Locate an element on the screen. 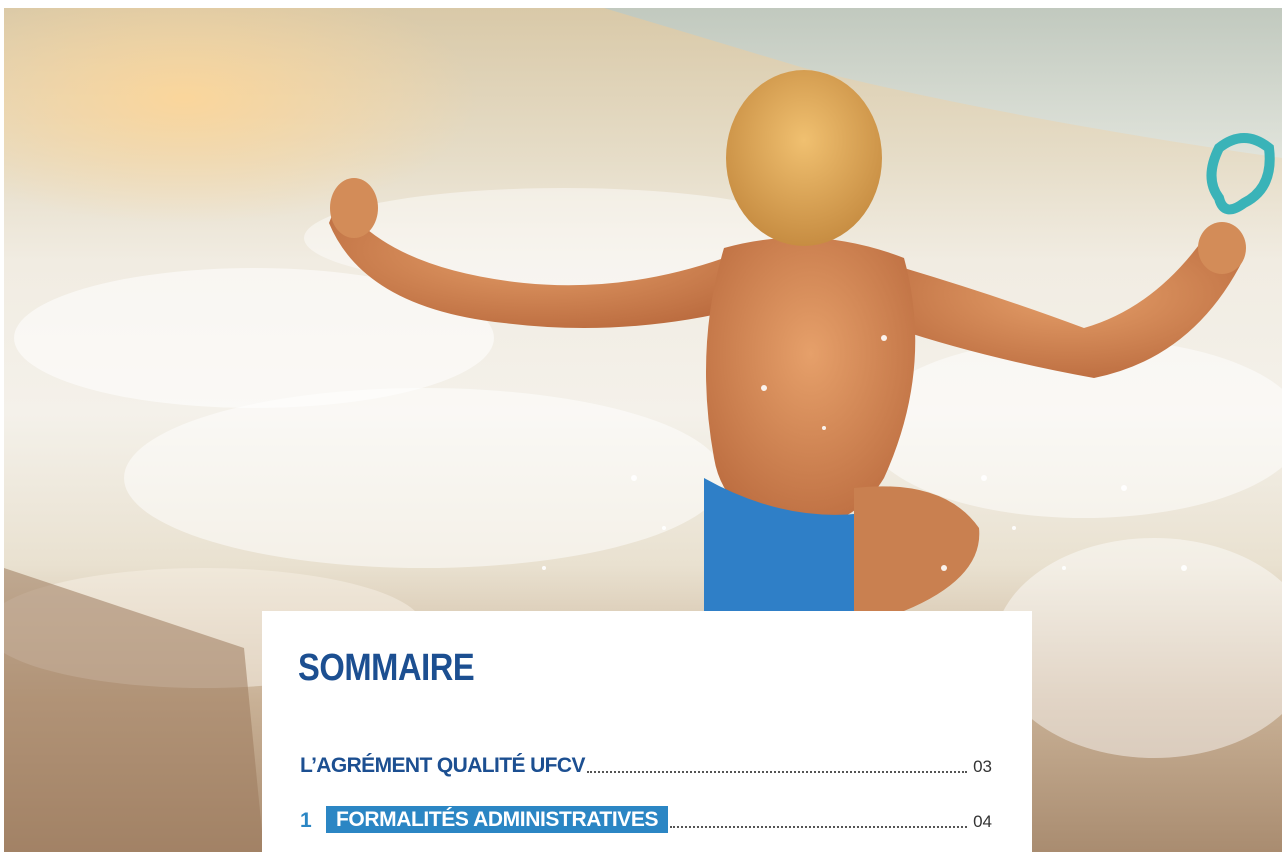  toc-section-number: 1 is located at coordinates (306, 820).